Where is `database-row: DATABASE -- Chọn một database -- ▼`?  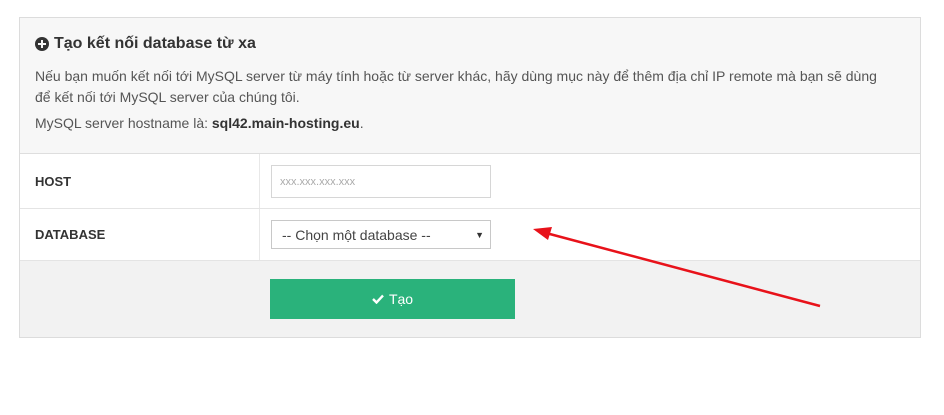 database-row: DATABASE -- Chọn một database -- ▼ is located at coordinates (470, 235).